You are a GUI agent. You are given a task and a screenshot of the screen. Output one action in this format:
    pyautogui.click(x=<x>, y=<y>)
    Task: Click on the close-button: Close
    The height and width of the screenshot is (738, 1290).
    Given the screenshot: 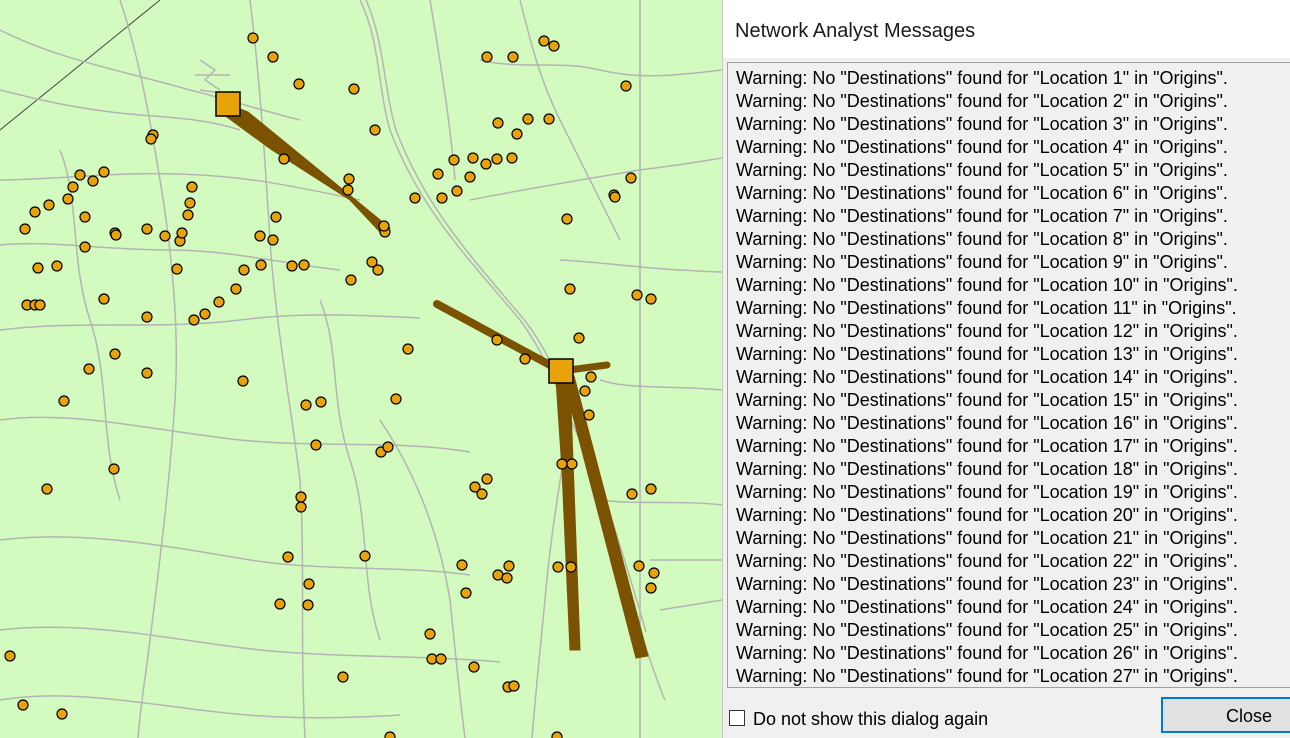 What is the action you would take?
    pyautogui.click(x=1225, y=715)
    